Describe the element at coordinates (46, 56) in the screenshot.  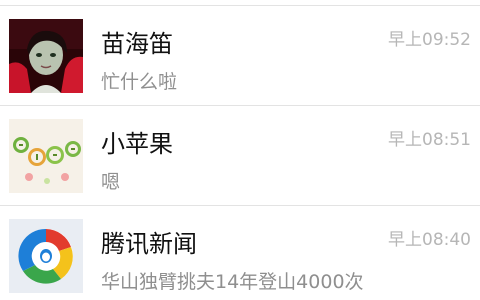
I see `person-photo-avatar` at that location.